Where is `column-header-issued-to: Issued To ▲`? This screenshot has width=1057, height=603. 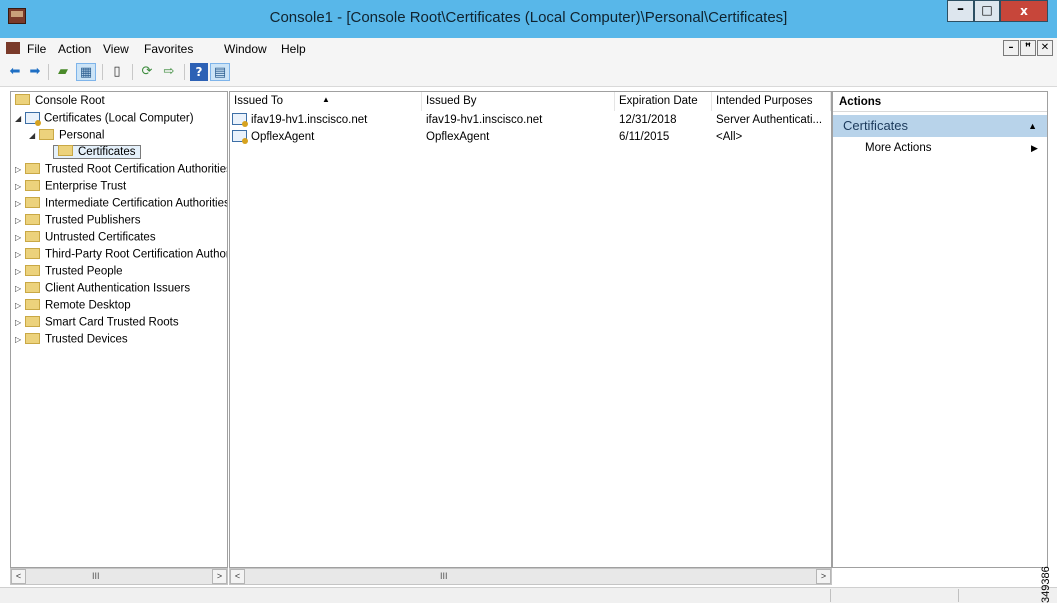
column-header-issued-to: Issued To ▲ is located at coordinates (326, 101).